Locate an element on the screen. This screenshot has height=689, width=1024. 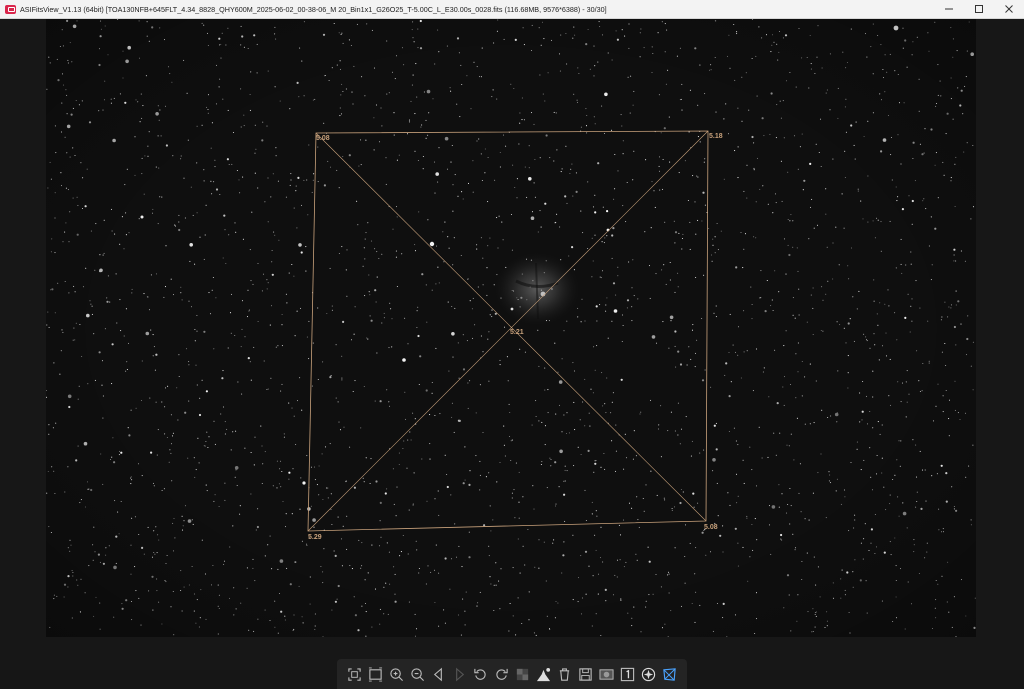
maximize-button is located at coordinates (979, 9).